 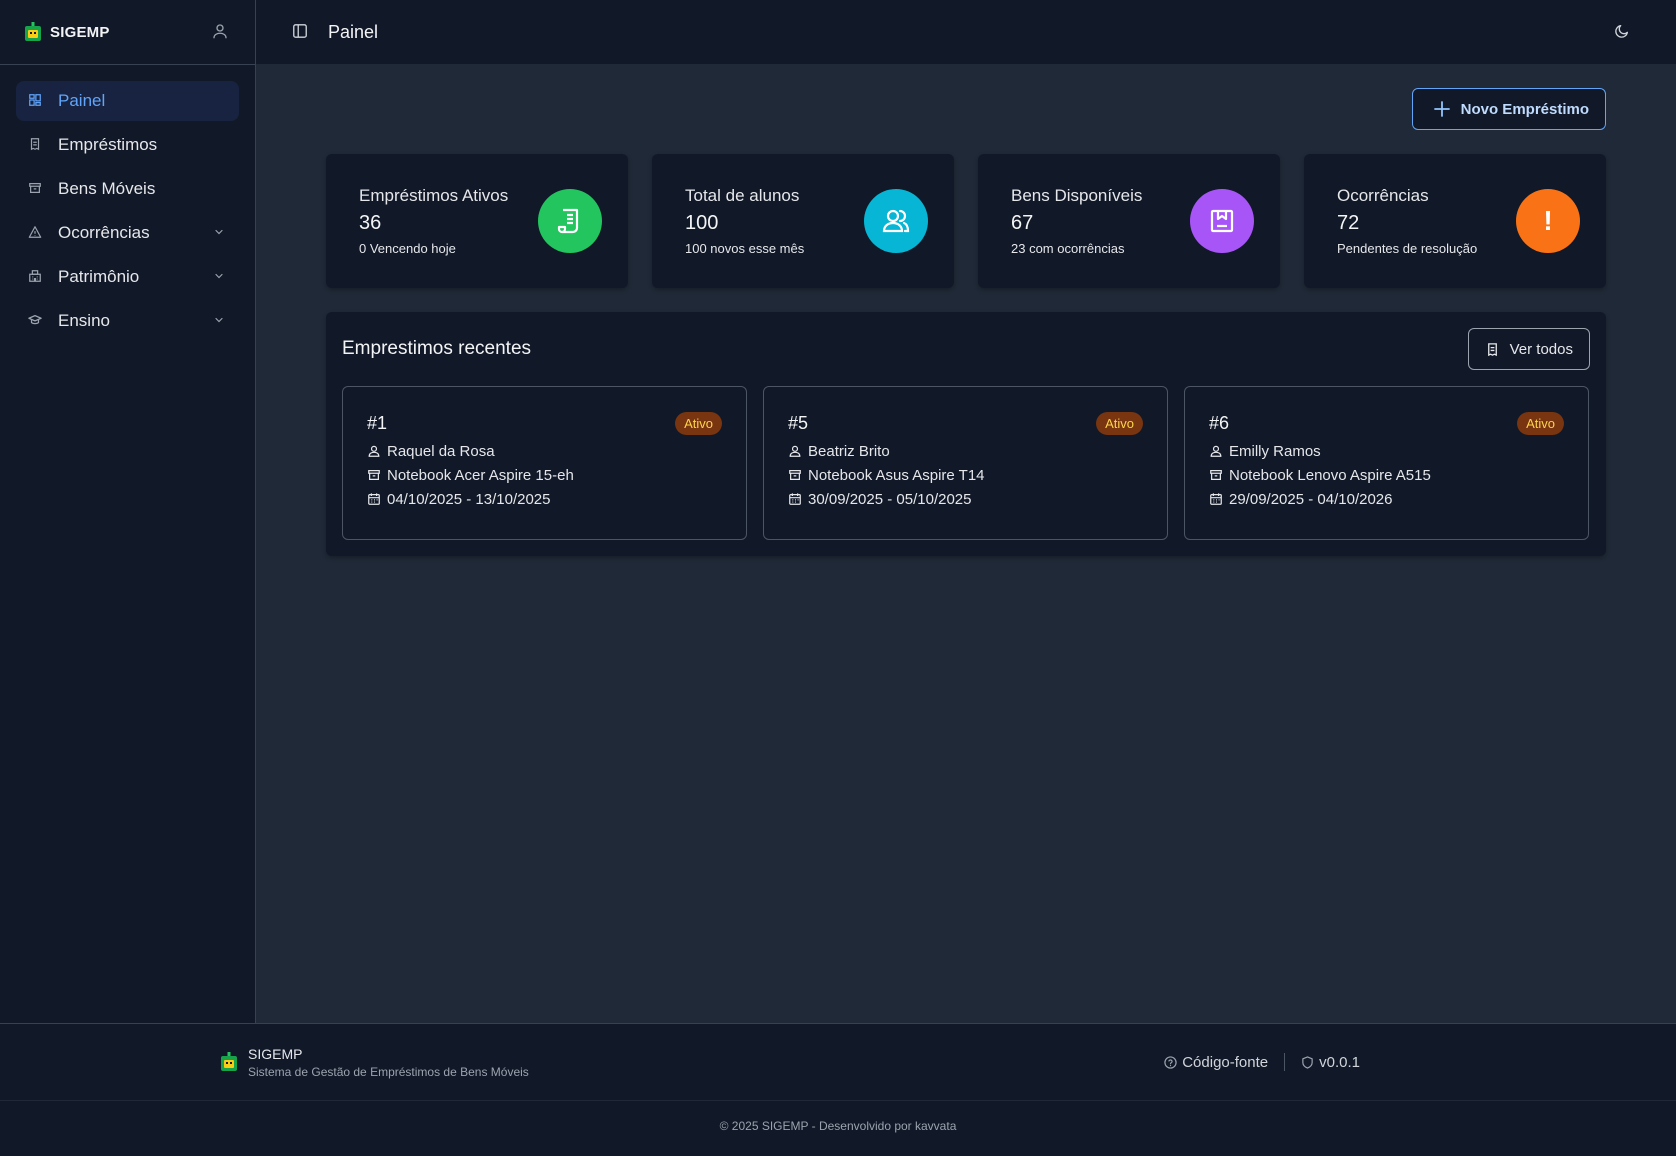 What do you see at coordinates (469, 499) in the screenshot?
I see `loan-date-range: 04/10/2025 - 13/10/2025` at bounding box center [469, 499].